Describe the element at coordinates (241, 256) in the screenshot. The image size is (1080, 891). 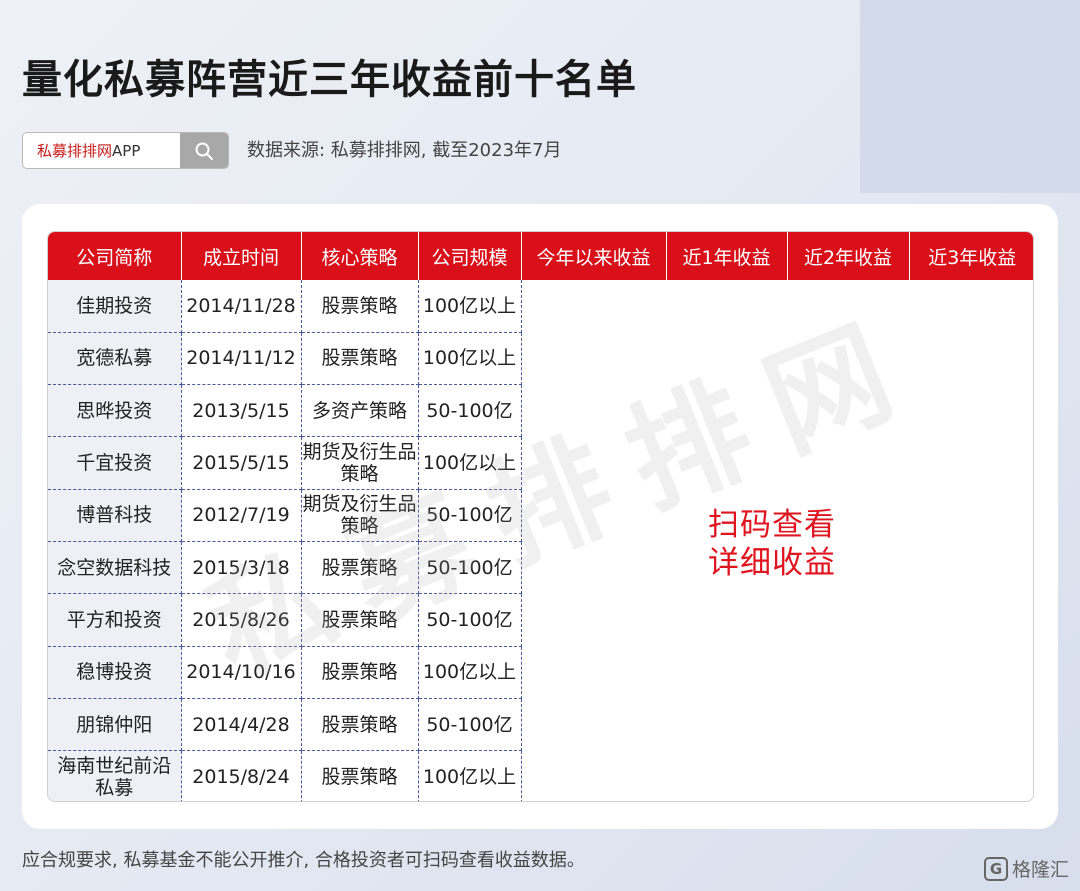
I see `column-header: 成立时间` at that location.